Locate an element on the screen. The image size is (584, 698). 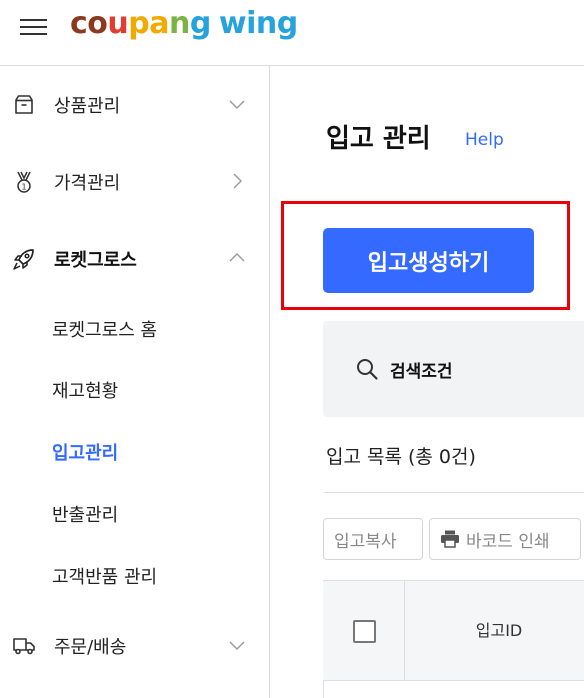
box-icon is located at coordinates (24, 104).